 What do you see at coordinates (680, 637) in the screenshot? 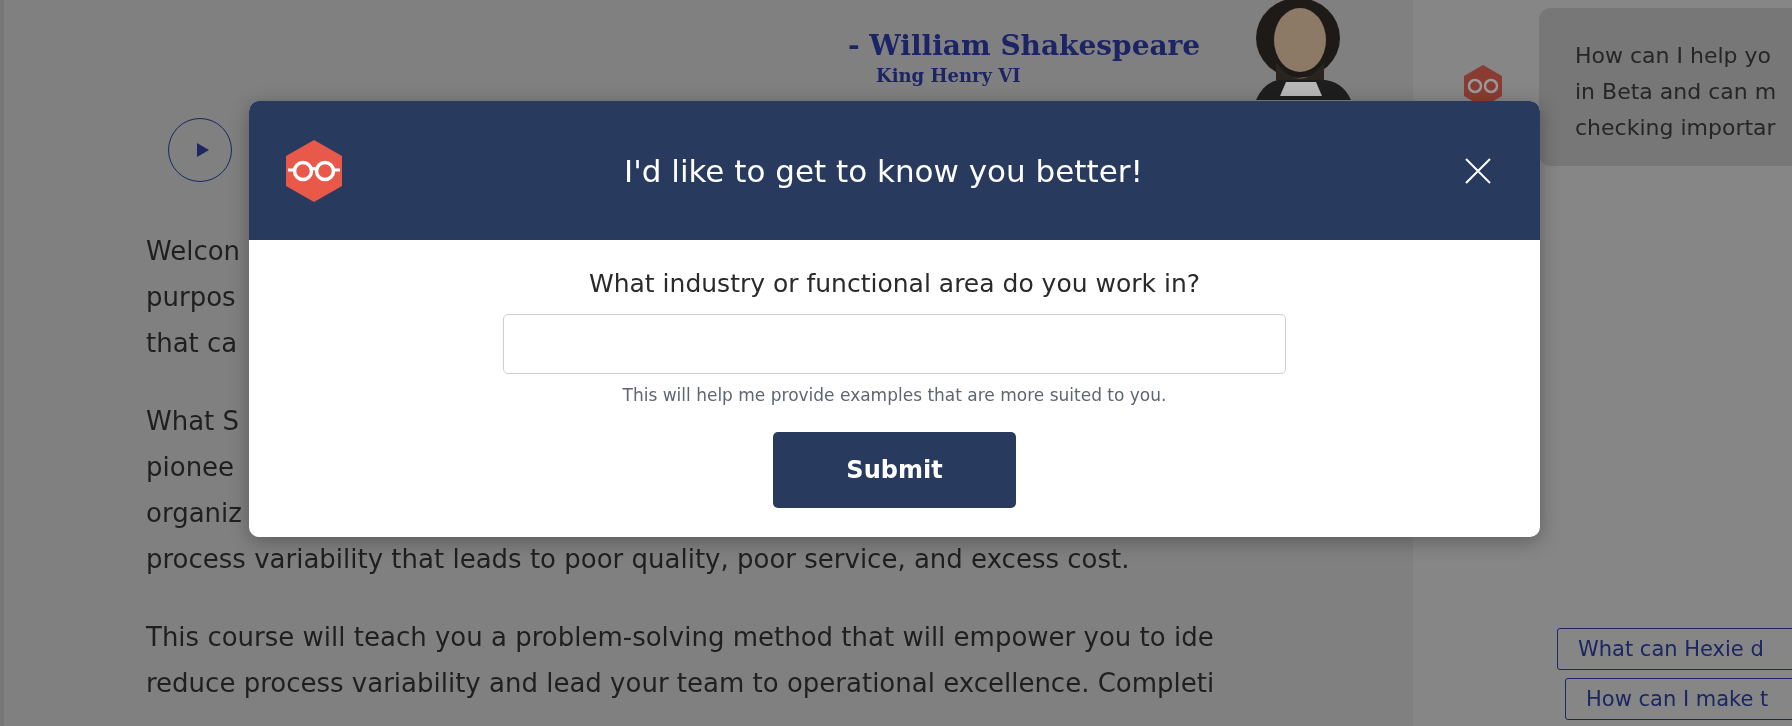
I see `paragraph-text: This course will teach you a problem-solving method that will empower you to ide` at bounding box center [680, 637].